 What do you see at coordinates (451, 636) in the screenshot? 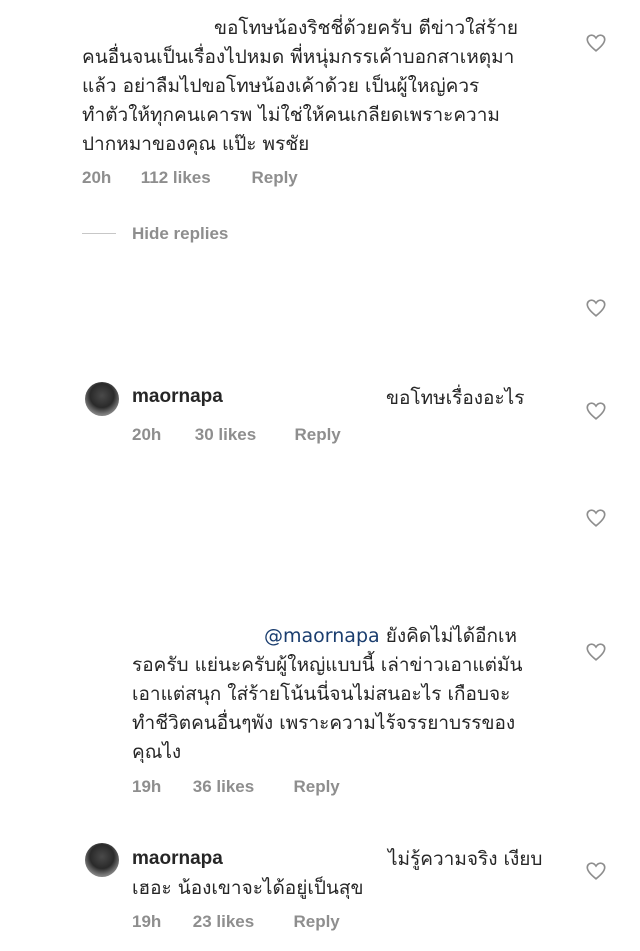
I see `reply-2-line-1-text: ยังคิดไม่ได้อีกเห` at bounding box center [451, 636].